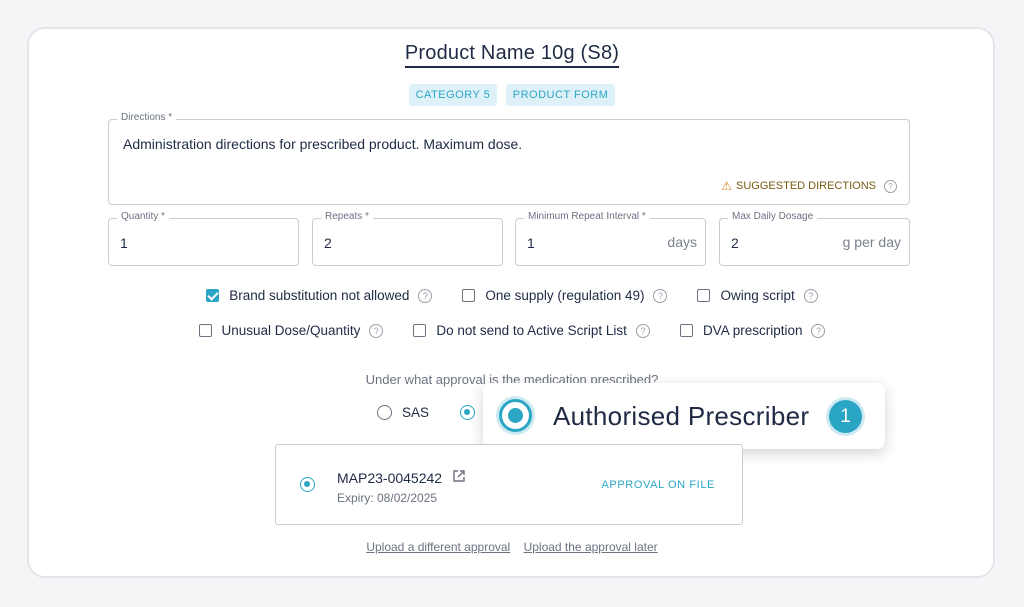 The height and width of the screenshot is (607, 1024). I want to click on owing-script-checkbox: Owing script ?, so click(757, 295).